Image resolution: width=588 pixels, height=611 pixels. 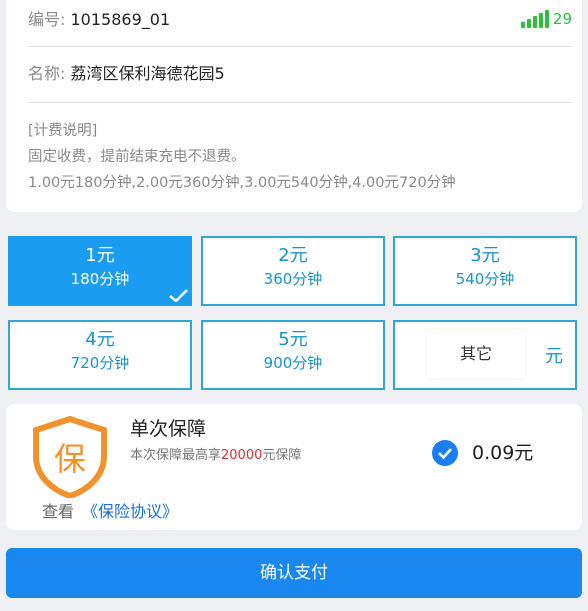 What do you see at coordinates (293, 363) in the screenshot?
I see `option-duration: 900分钟` at bounding box center [293, 363].